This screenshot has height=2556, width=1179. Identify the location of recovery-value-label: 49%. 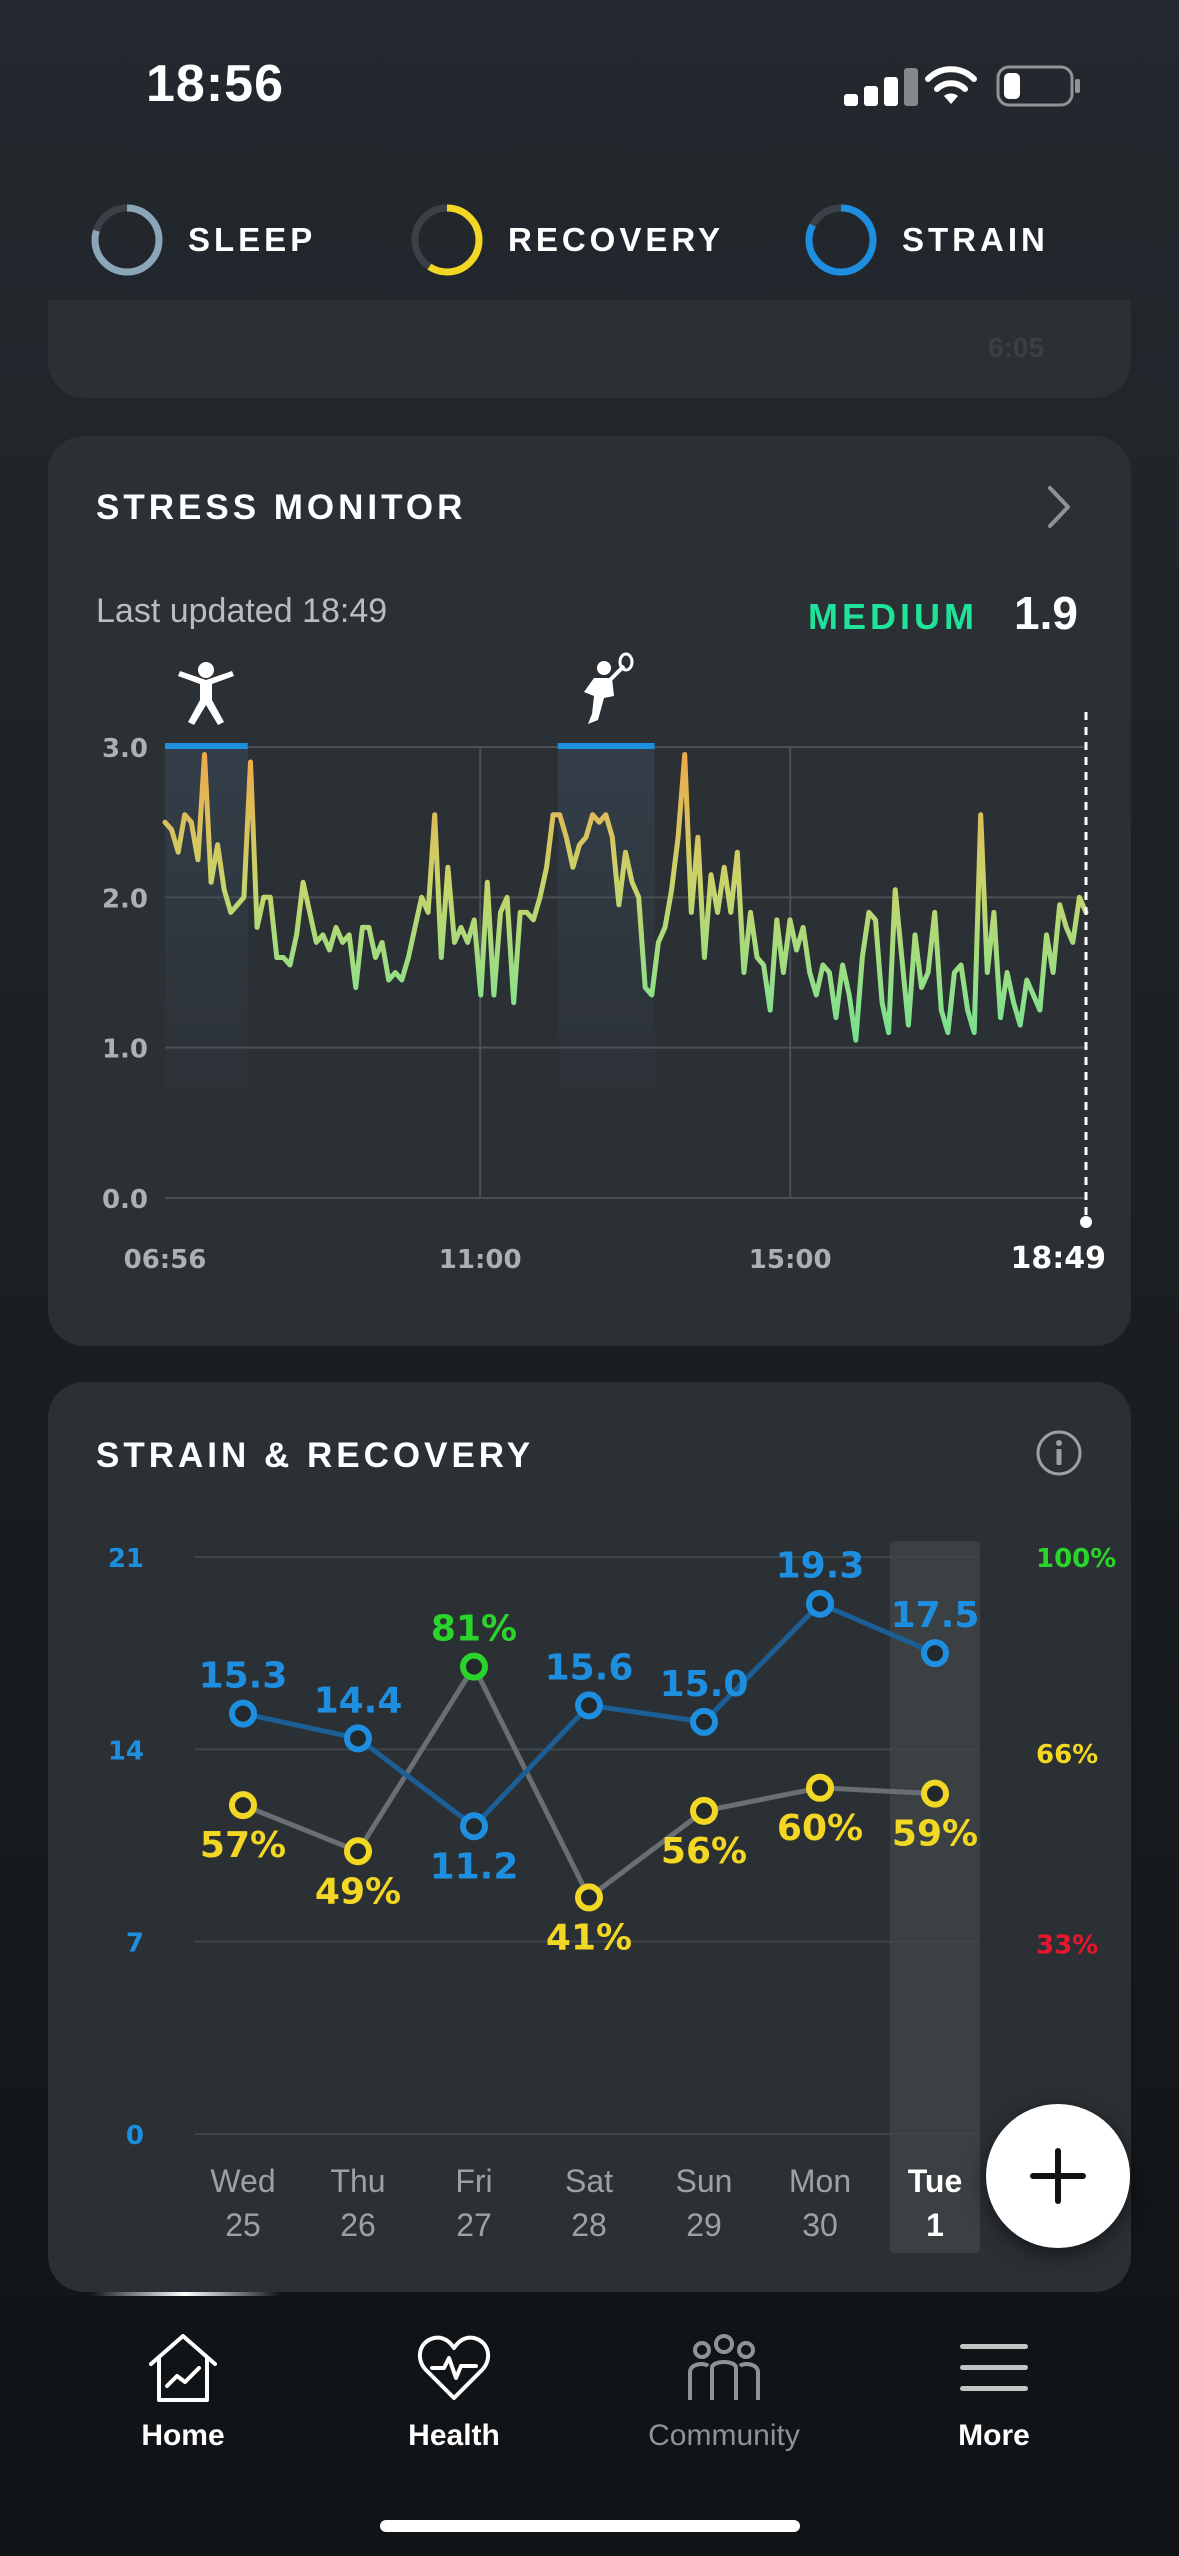
(358, 1891).